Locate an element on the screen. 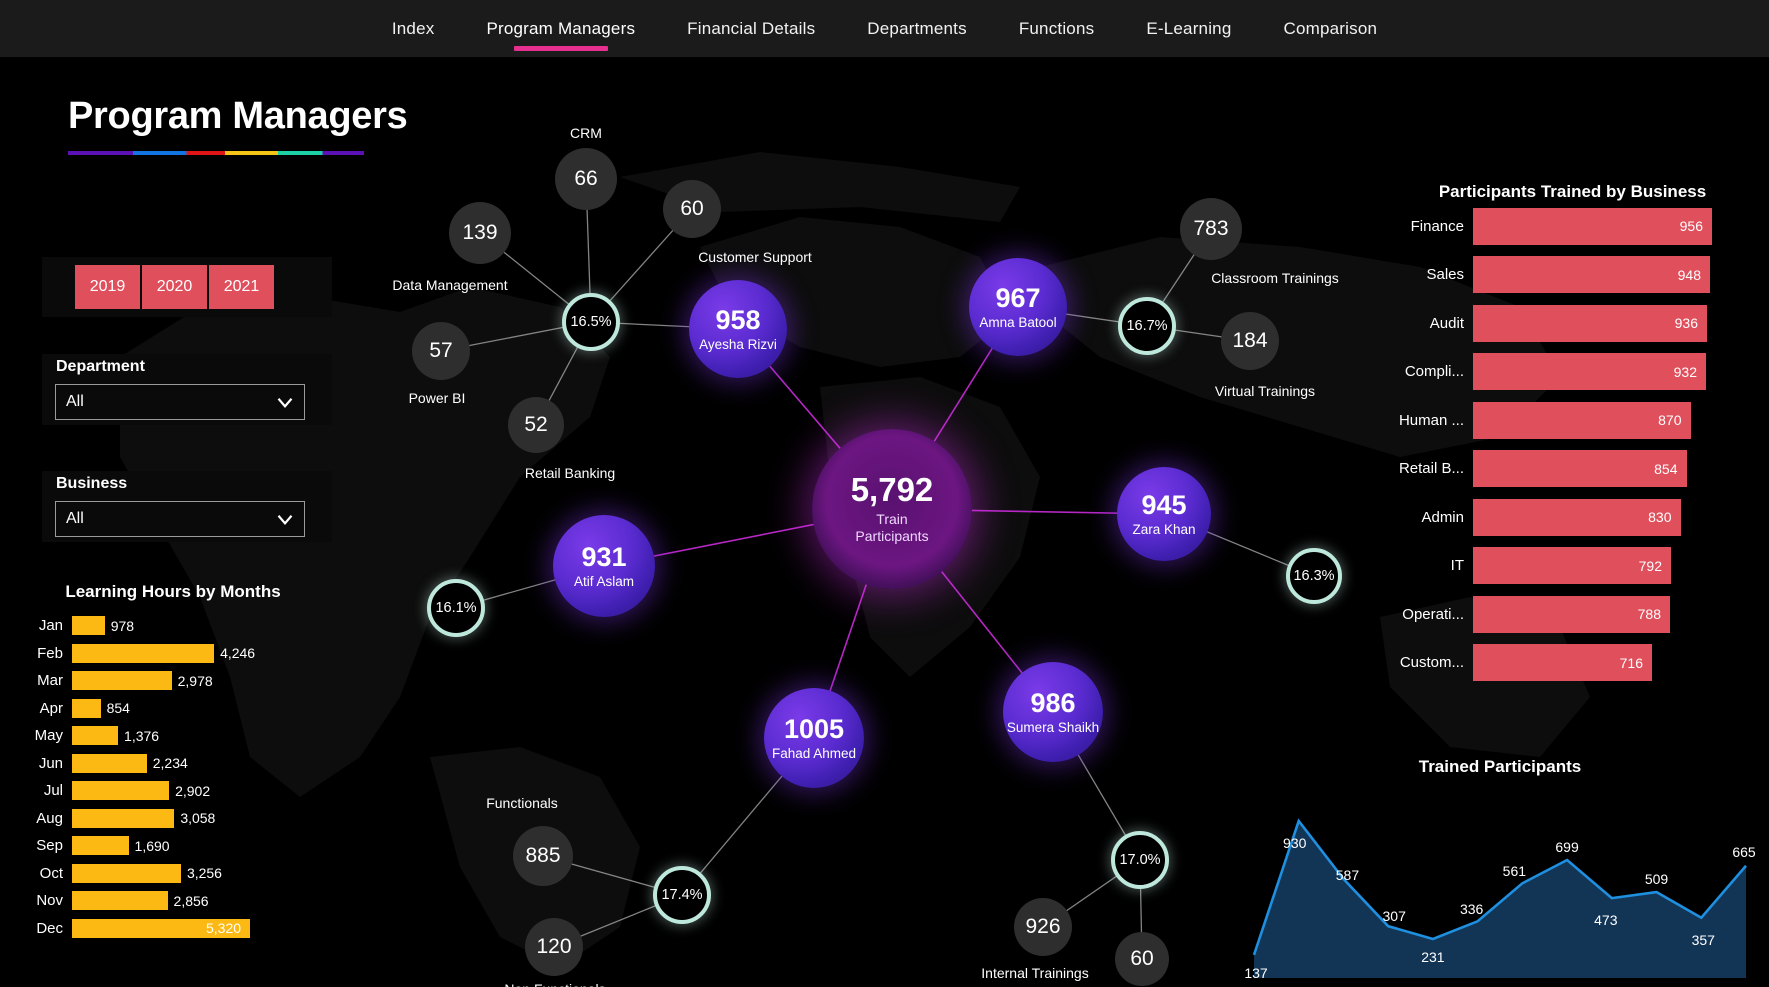  nav-item-functions: Functions is located at coordinates (1057, 28).